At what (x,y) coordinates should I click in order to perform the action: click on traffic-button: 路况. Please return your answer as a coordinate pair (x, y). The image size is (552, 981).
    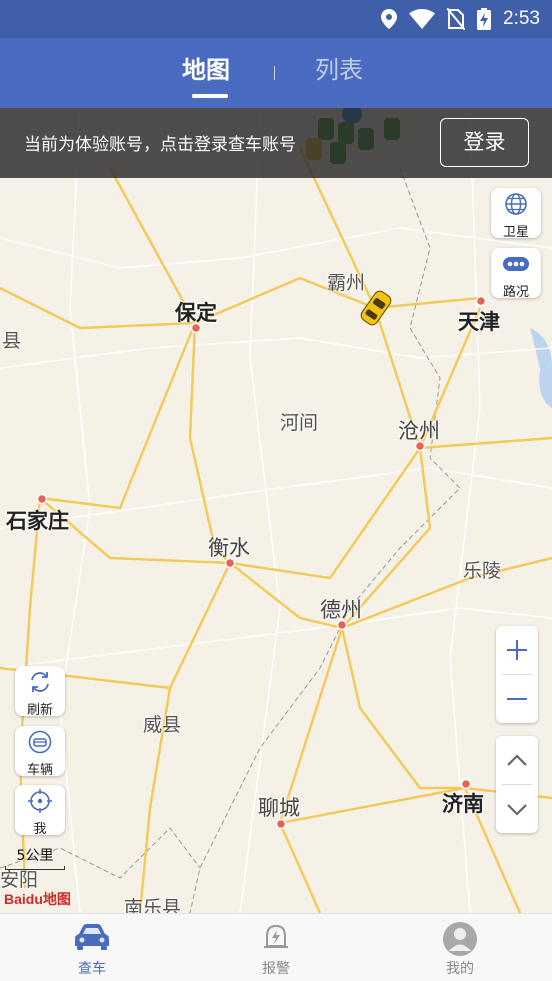
    Looking at the image, I should click on (516, 274).